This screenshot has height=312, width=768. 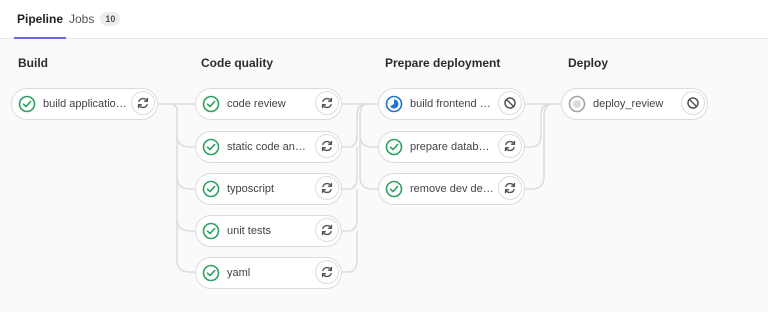 I want to click on pending-circle-icon, so click(x=577, y=104).